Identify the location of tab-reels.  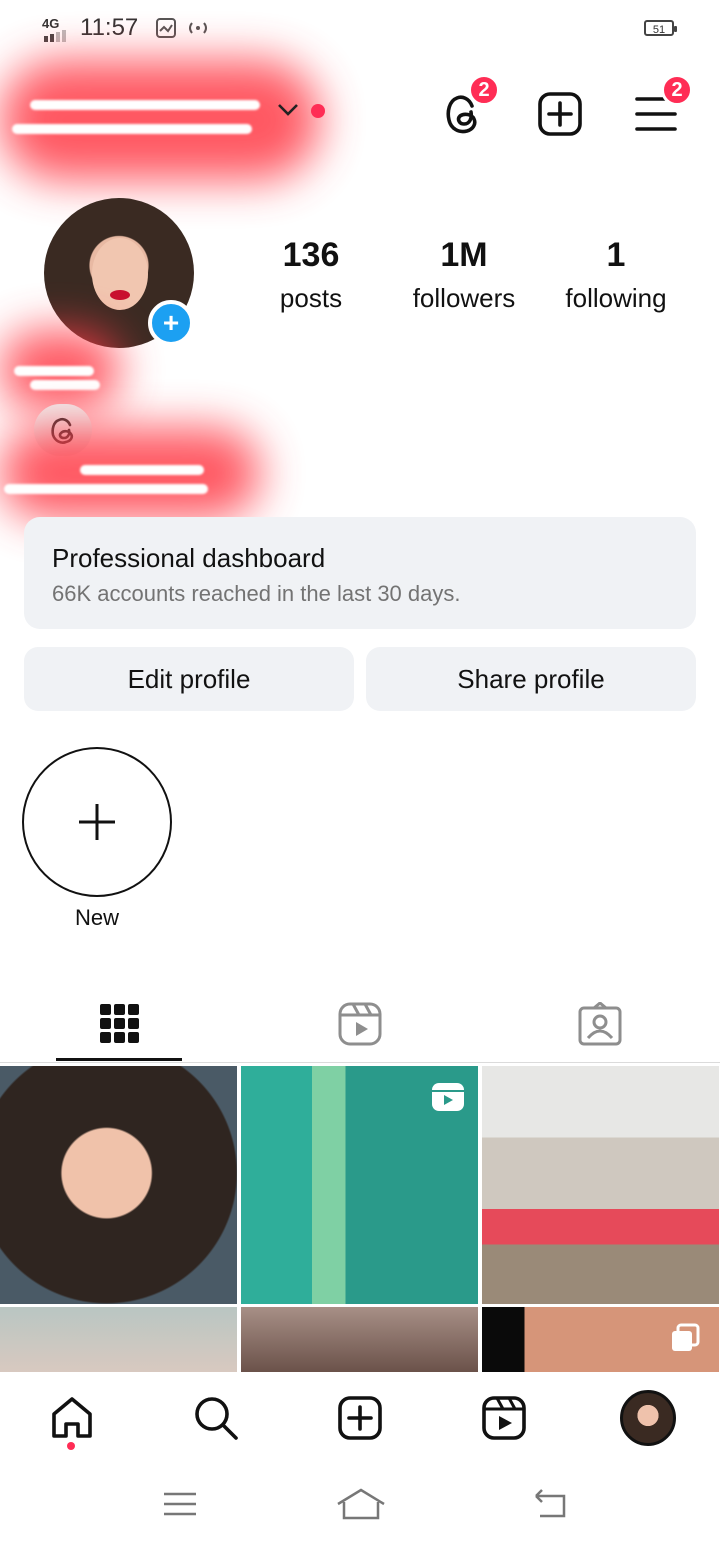
(360, 1024).